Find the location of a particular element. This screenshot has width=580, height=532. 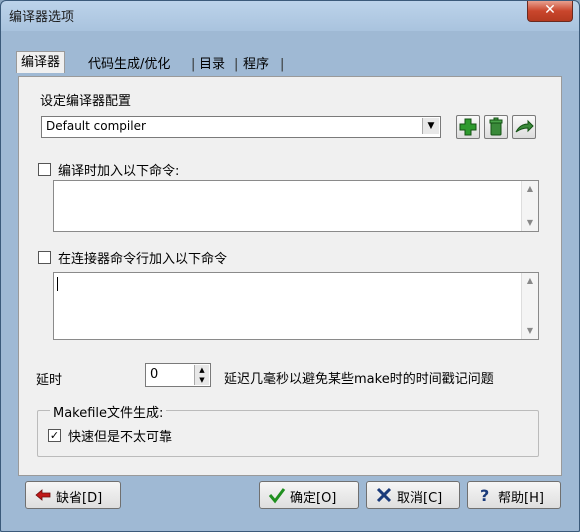

rename-icon is located at coordinates (524, 126).